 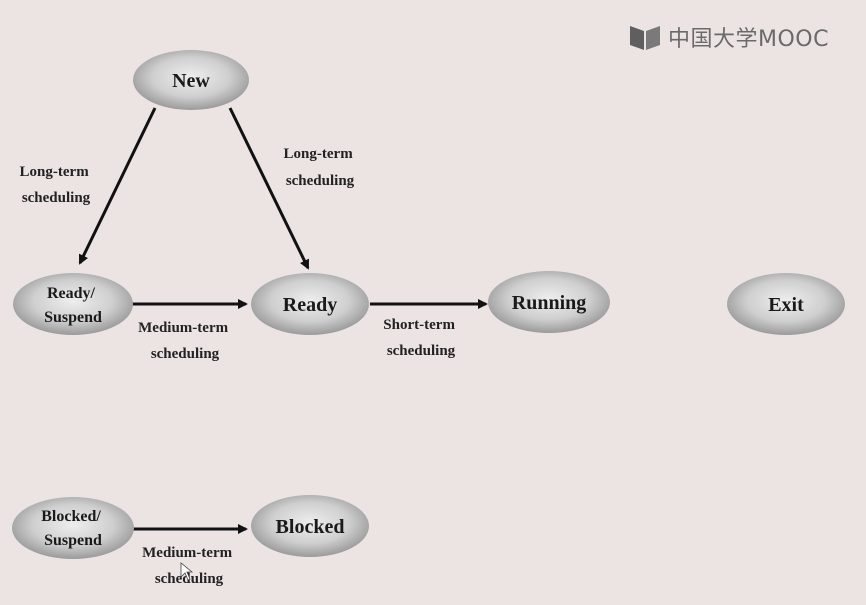 I want to click on node-blocked: Blocked, so click(x=310, y=526).